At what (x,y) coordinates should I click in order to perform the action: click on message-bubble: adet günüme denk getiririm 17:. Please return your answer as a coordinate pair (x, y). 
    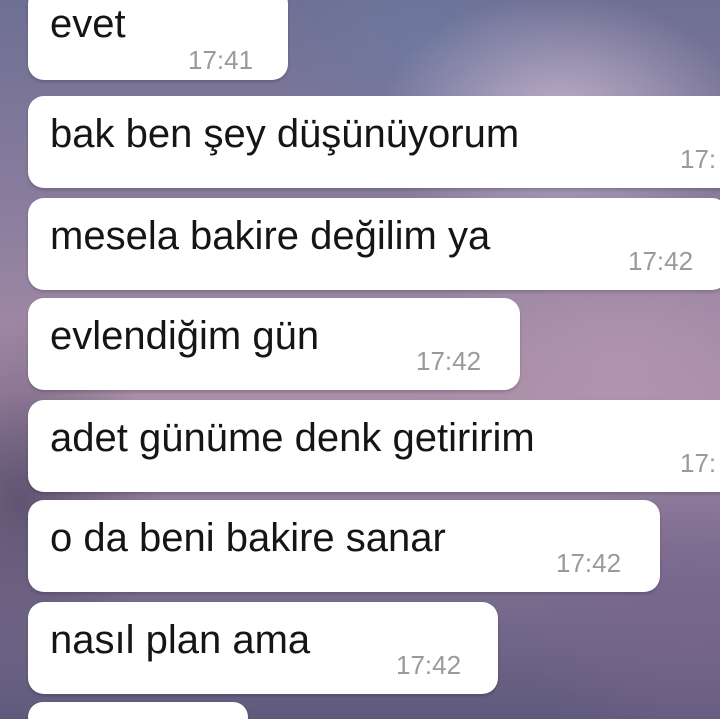
    Looking at the image, I should click on (374, 446).